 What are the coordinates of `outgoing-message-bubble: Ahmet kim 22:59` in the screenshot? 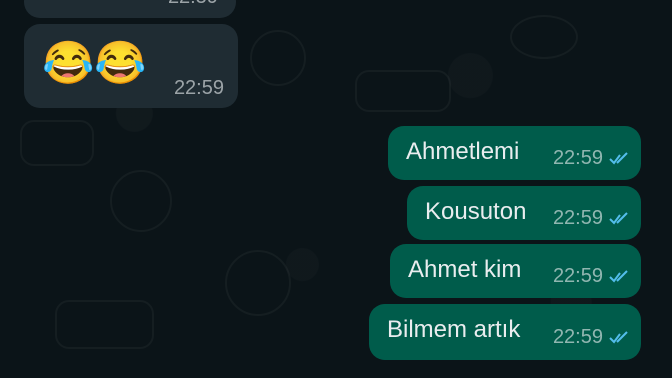 It's located at (515, 271).